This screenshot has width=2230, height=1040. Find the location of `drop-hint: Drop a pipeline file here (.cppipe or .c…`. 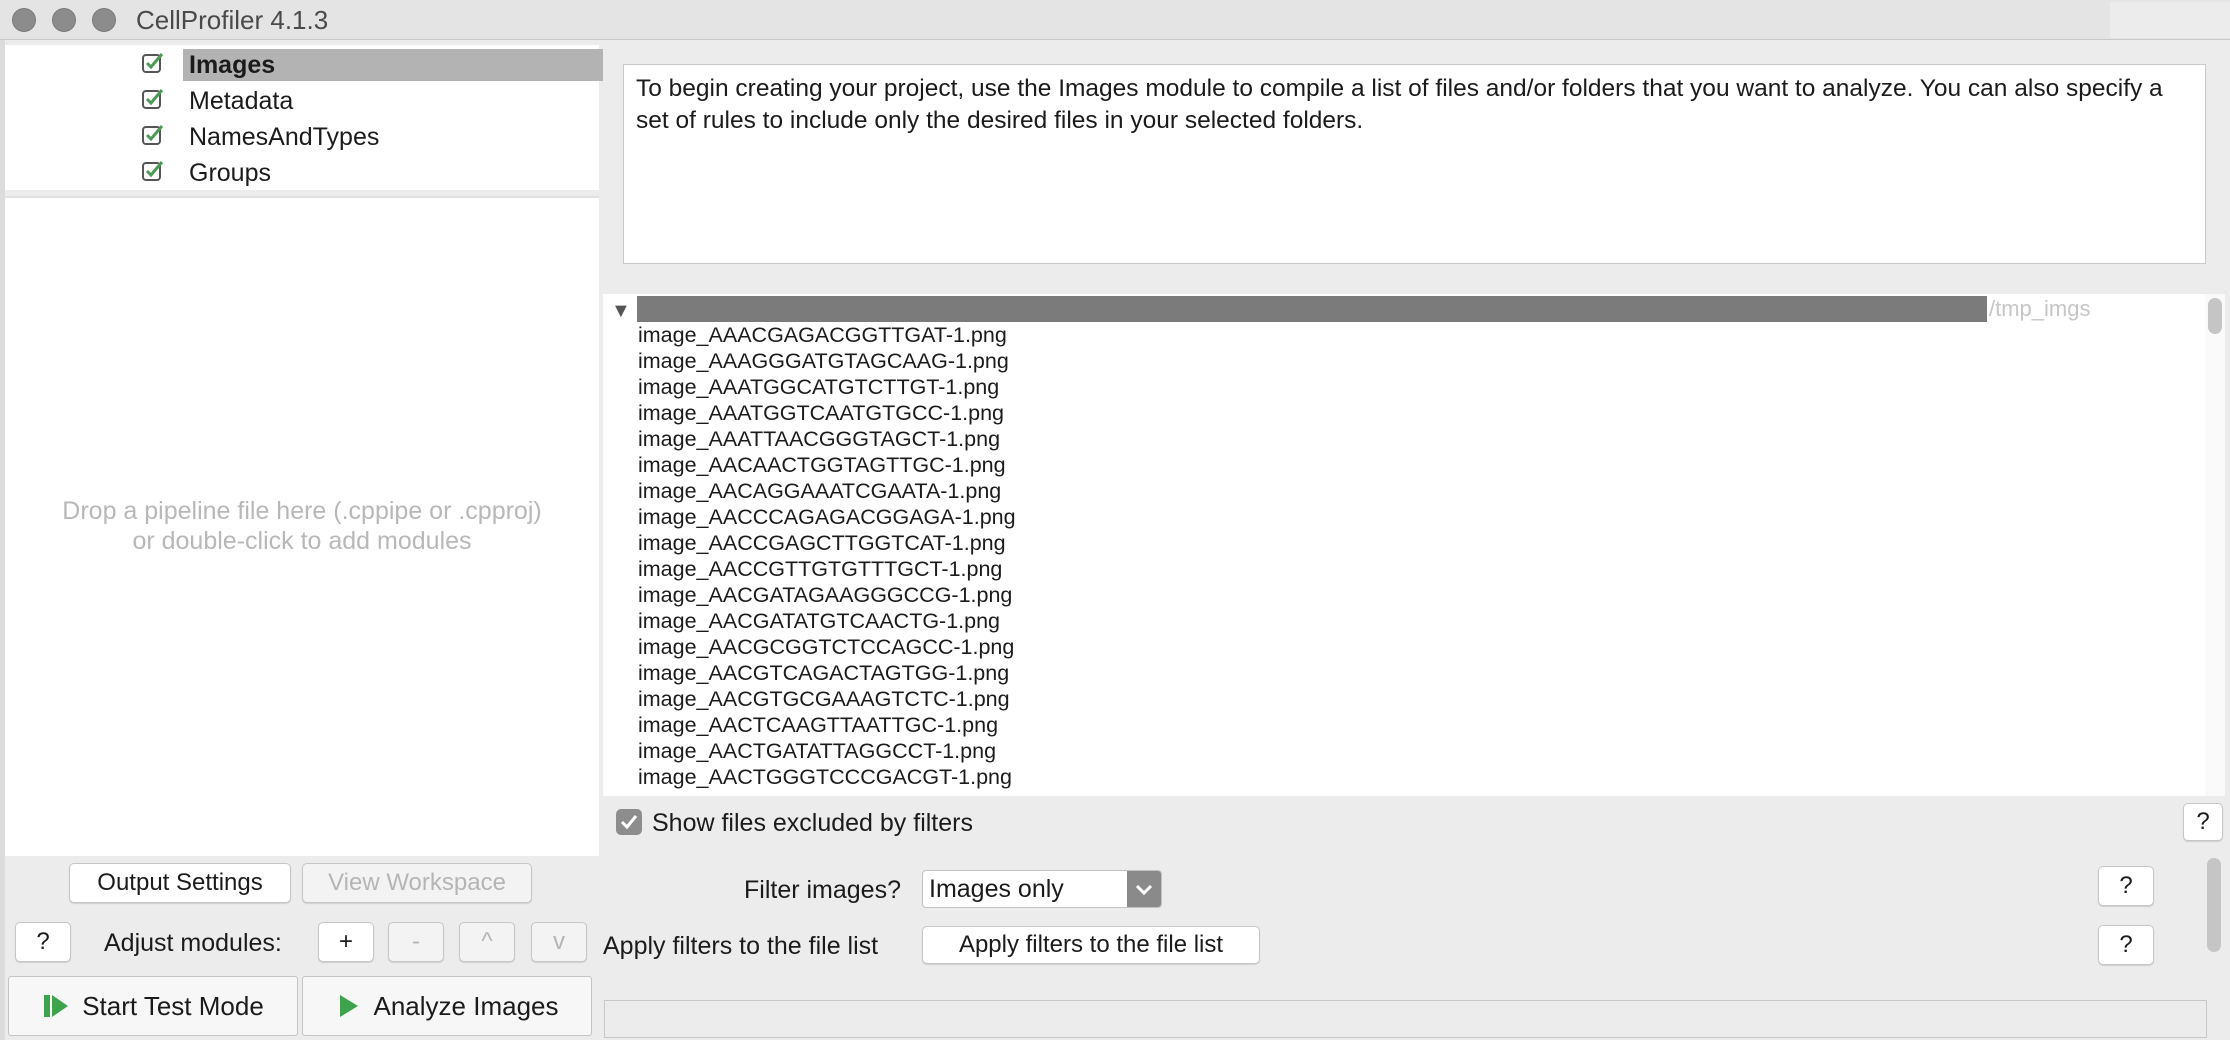

drop-hint: Drop a pipeline file here (.cppipe or .c… is located at coordinates (302, 526).